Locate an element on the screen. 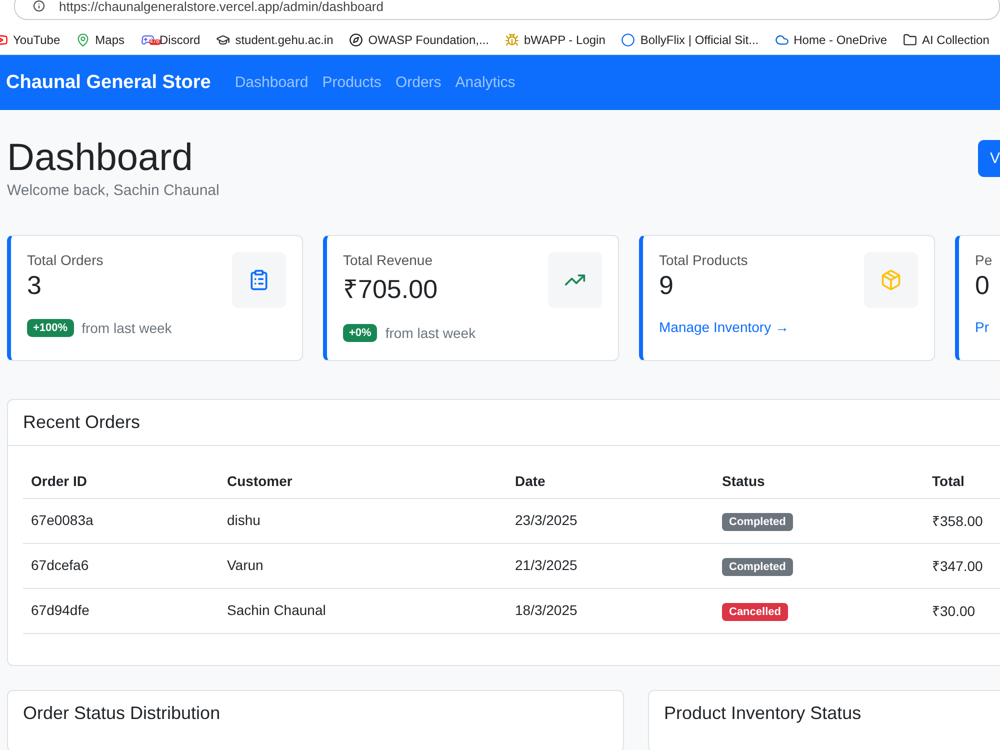 Image resolution: width=1000 pixels, height=750 pixels. bookmark: Home - OneDrive is located at coordinates (830, 40).